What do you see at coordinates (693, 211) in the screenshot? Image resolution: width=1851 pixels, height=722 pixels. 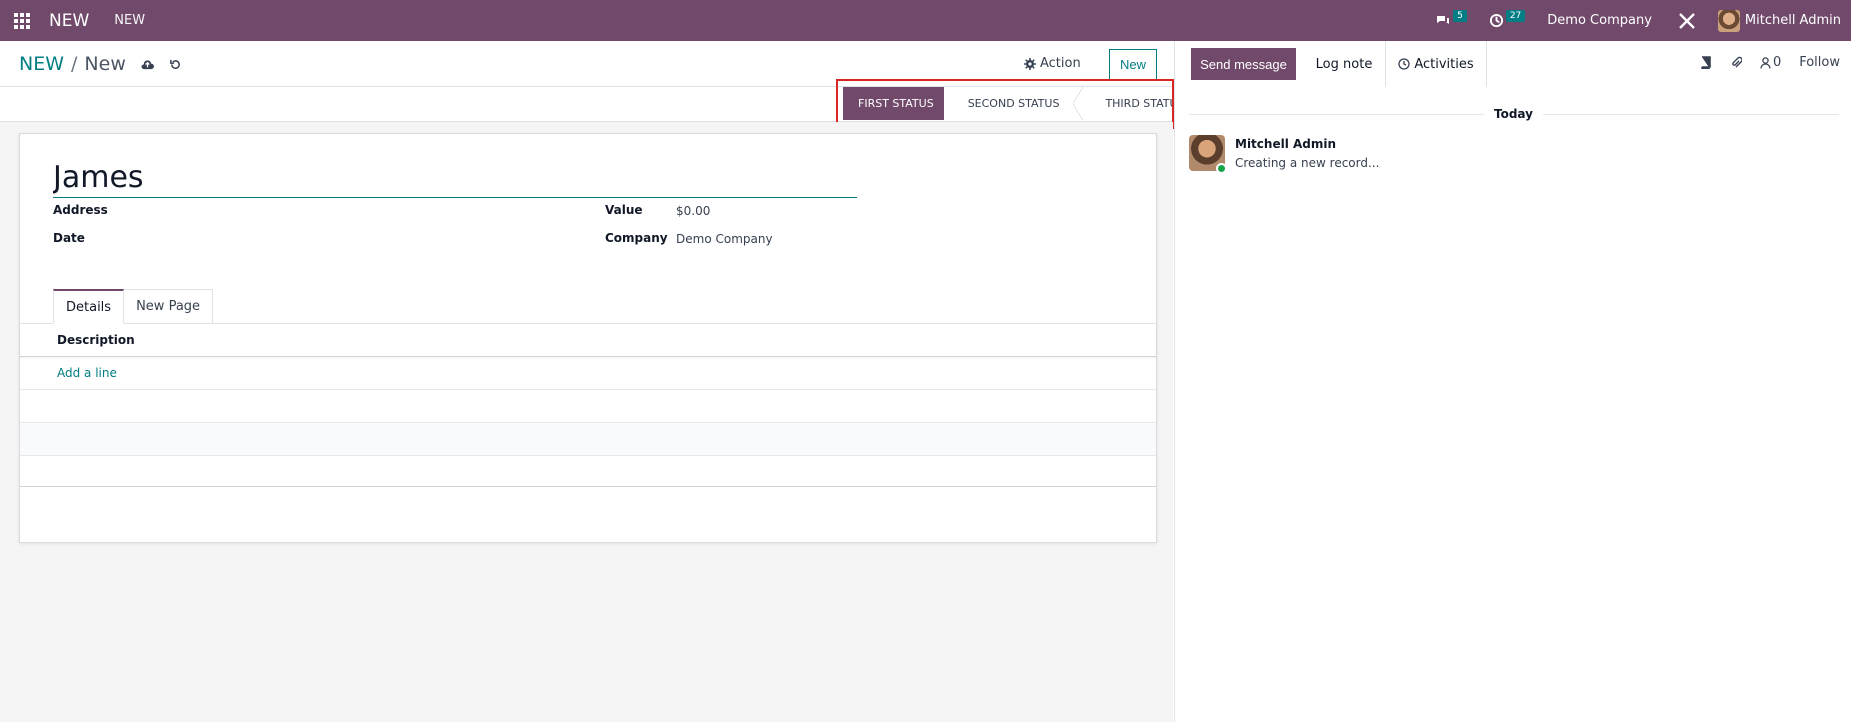 I see `value-field: $0.00` at bounding box center [693, 211].